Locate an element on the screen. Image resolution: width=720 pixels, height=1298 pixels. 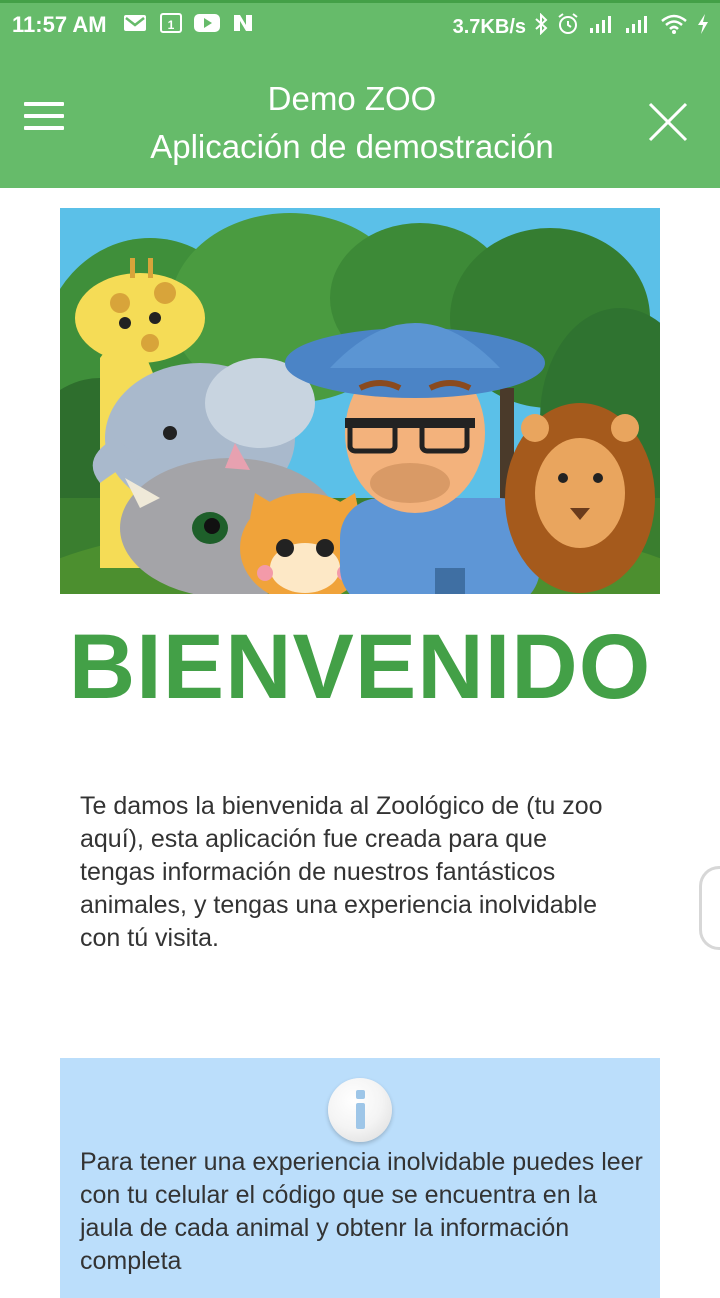
calendar-icon: 1 is located at coordinates (171, 23).